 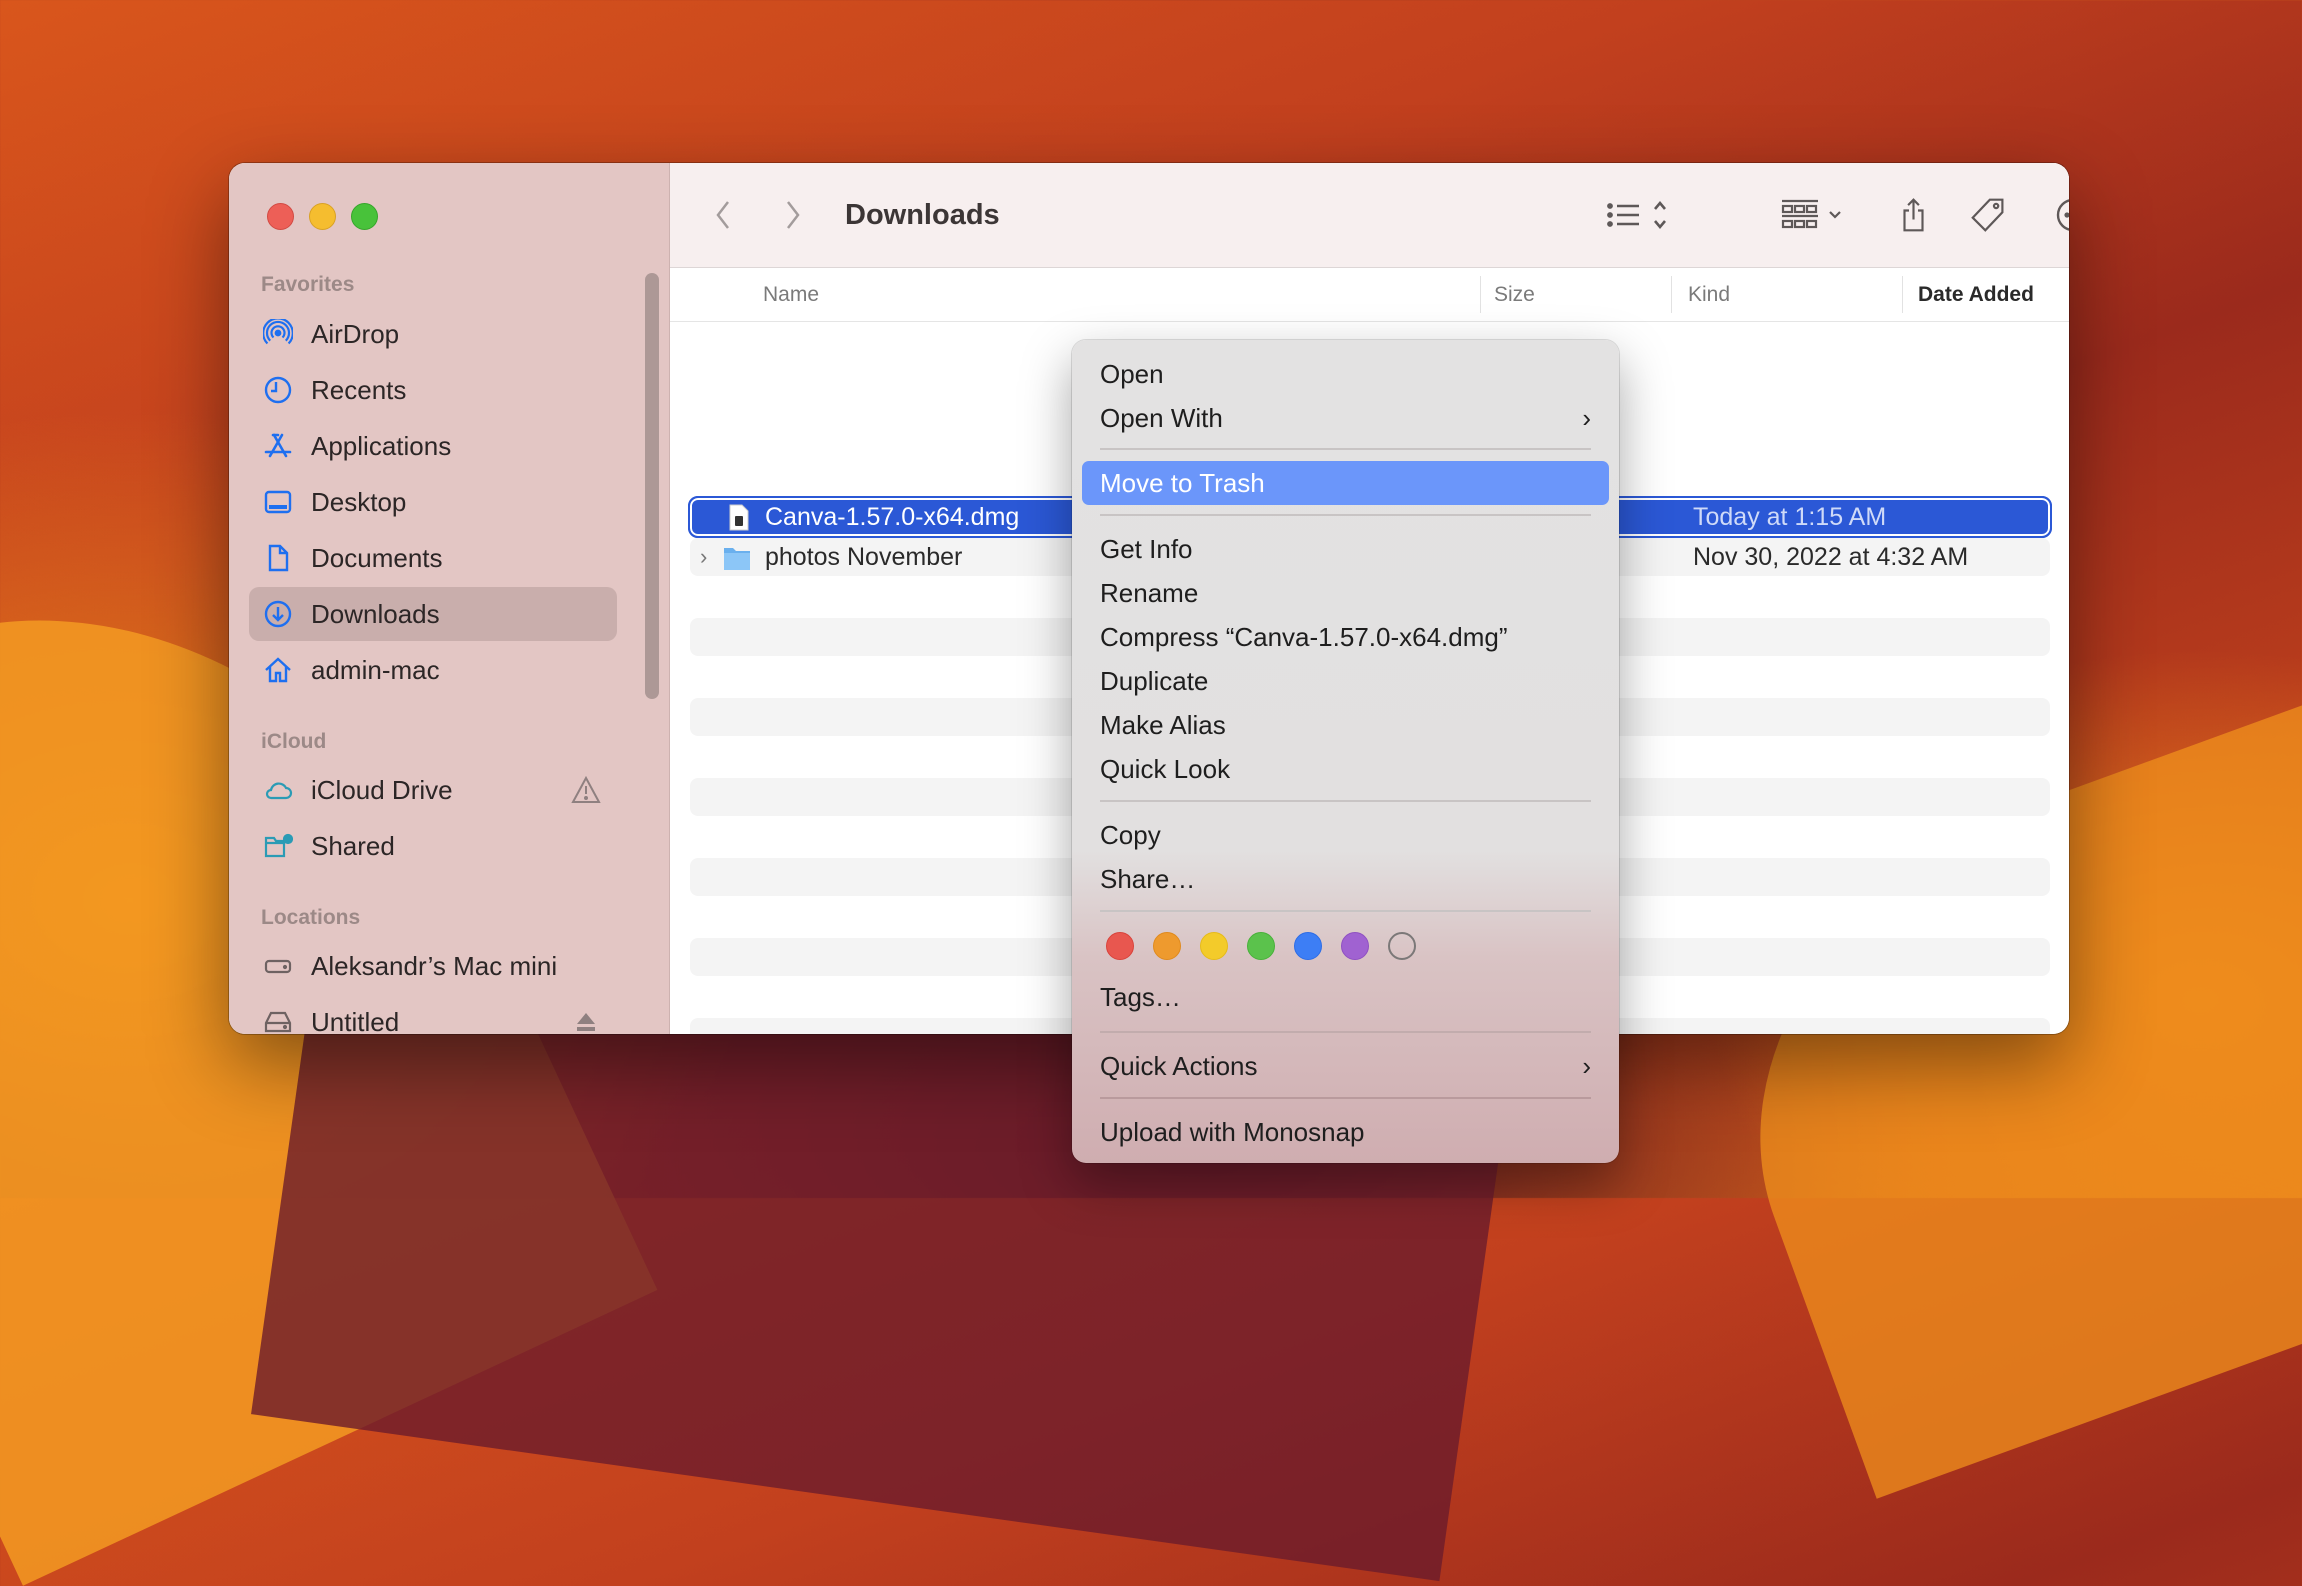 What do you see at coordinates (353, 845) in the screenshot?
I see `sidebar-item-label: Shared` at bounding box center [353, 845].